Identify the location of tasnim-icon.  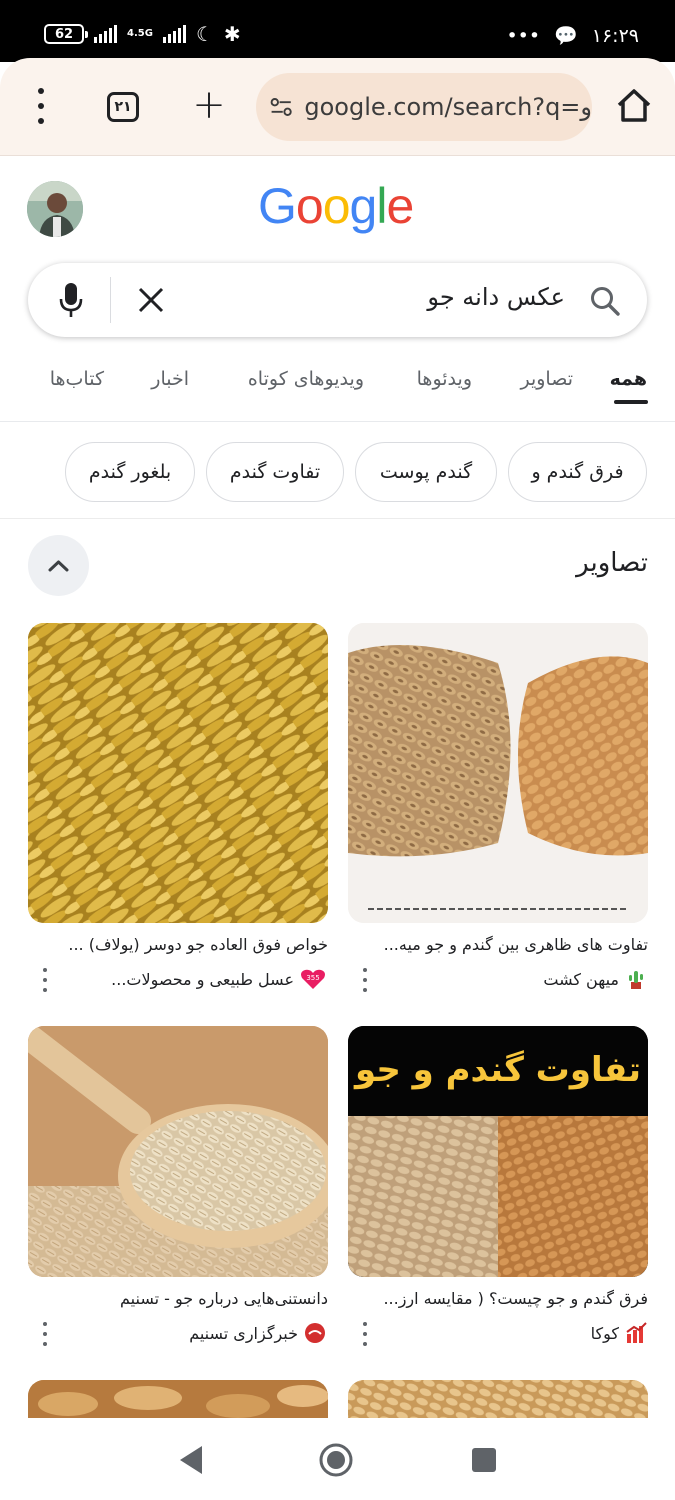
(315, 1333).